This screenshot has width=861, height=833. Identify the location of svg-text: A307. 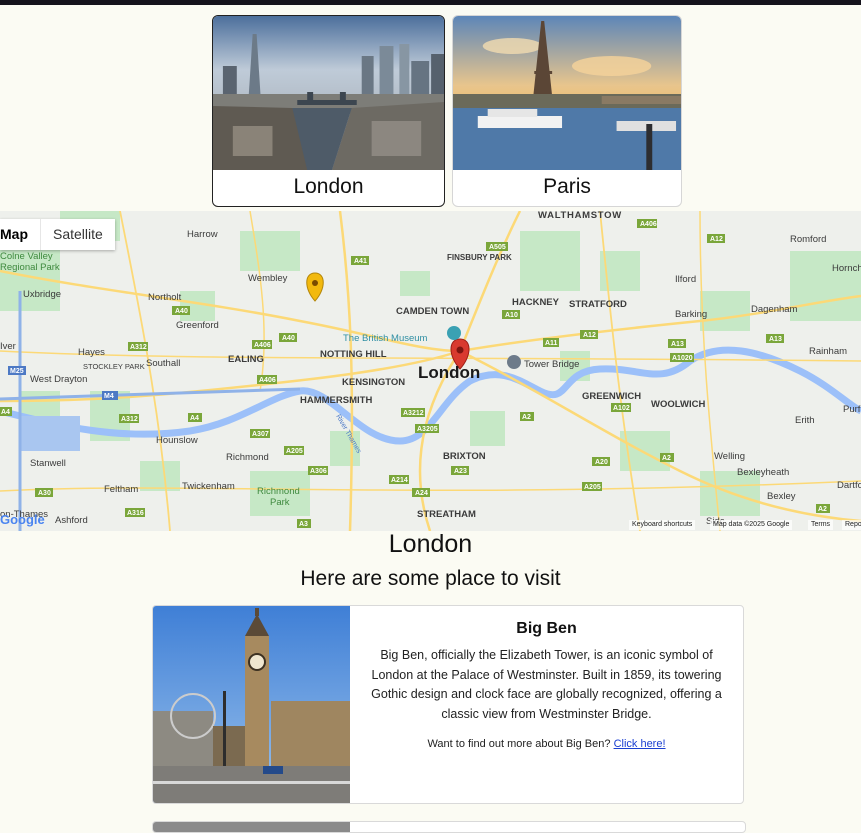
(260, 434).